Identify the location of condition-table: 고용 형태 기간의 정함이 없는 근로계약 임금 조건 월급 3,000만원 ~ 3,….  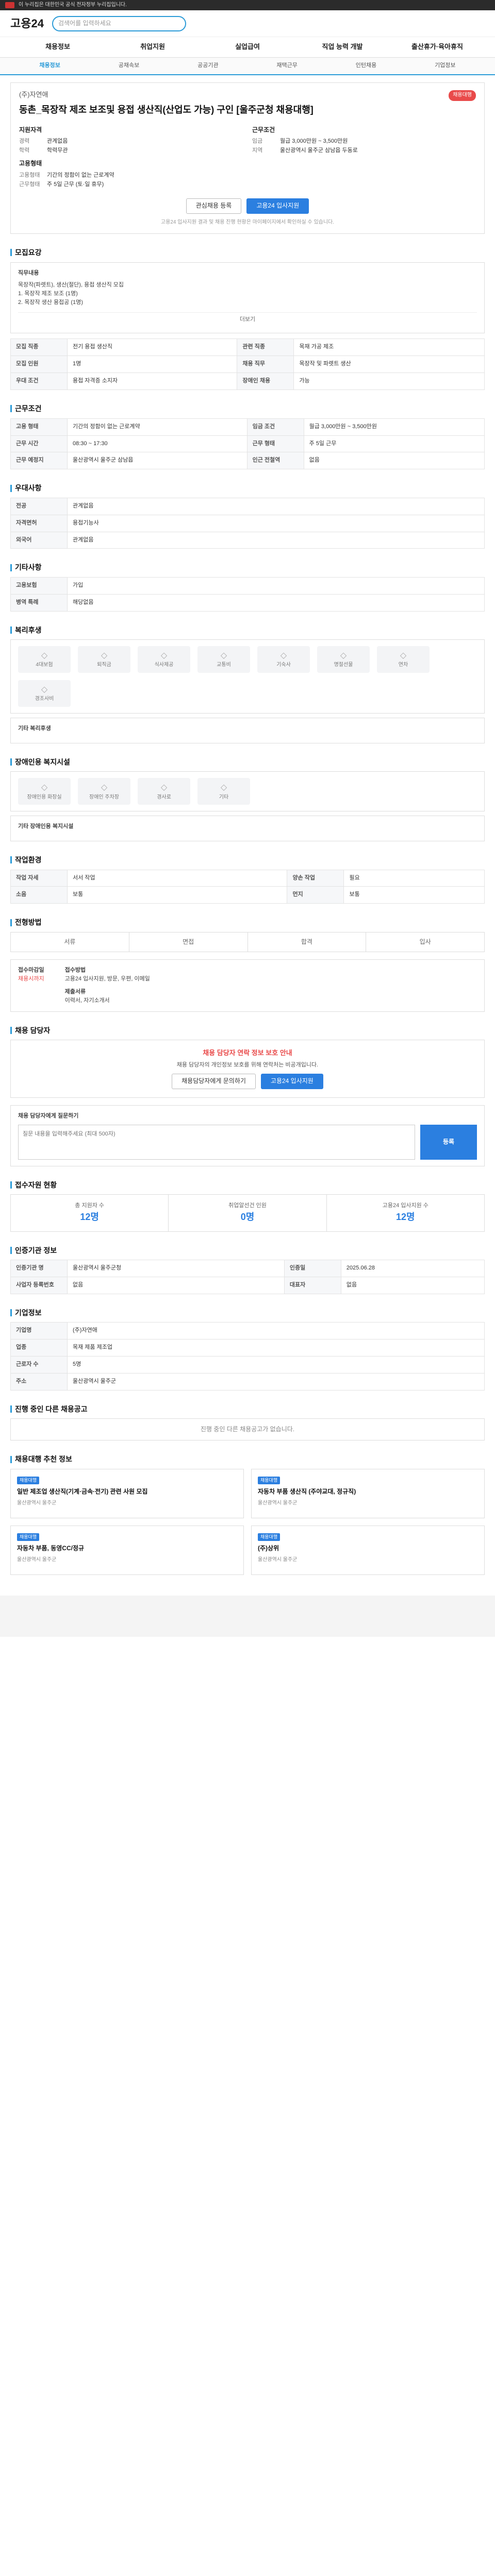
(247, 444).